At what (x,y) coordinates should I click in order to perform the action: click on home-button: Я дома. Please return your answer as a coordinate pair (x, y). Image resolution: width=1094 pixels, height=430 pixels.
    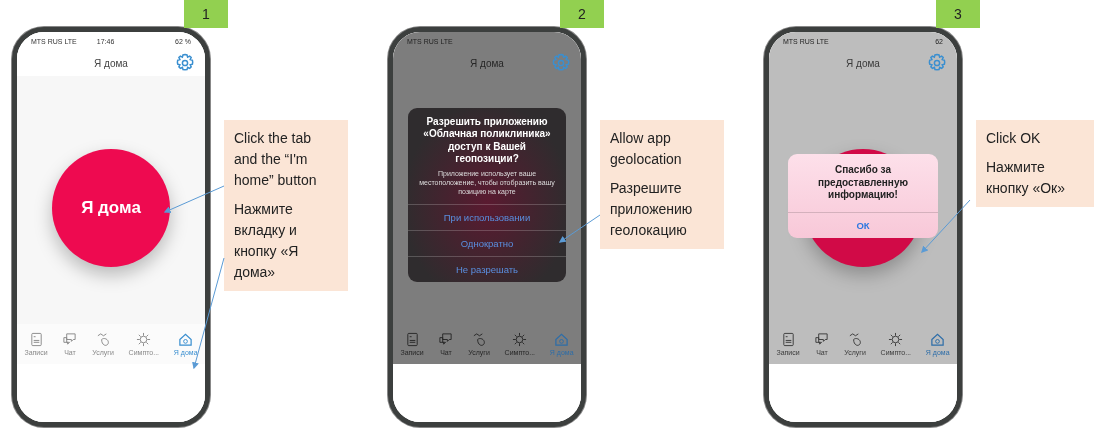
    Looking at the image, I should click on (111, 208).